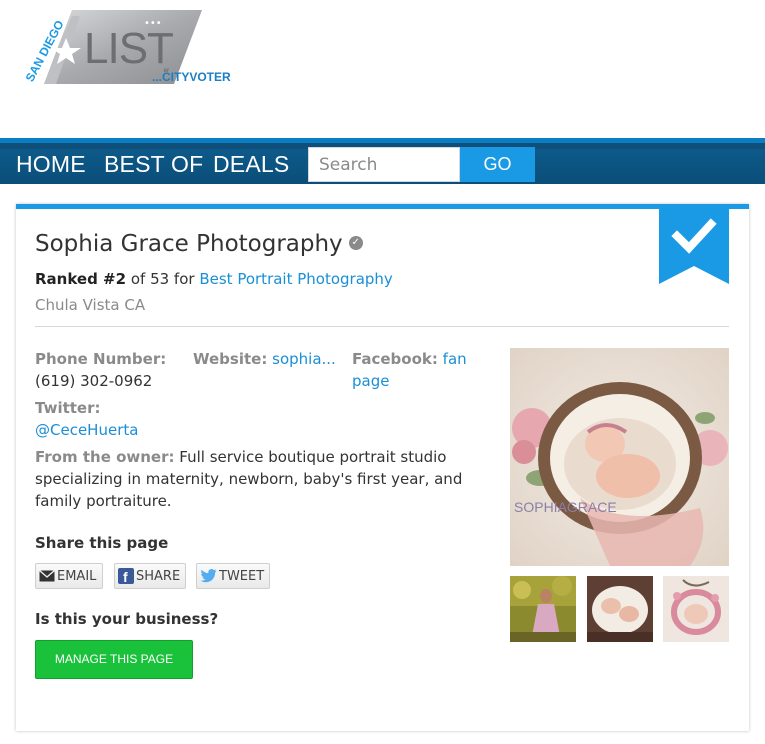 This screenshot has height=744, width=765. Describe the element at coordinates (189, 244) in the screenshot. I see `business-name: Sophia Grace Photography` at that location.